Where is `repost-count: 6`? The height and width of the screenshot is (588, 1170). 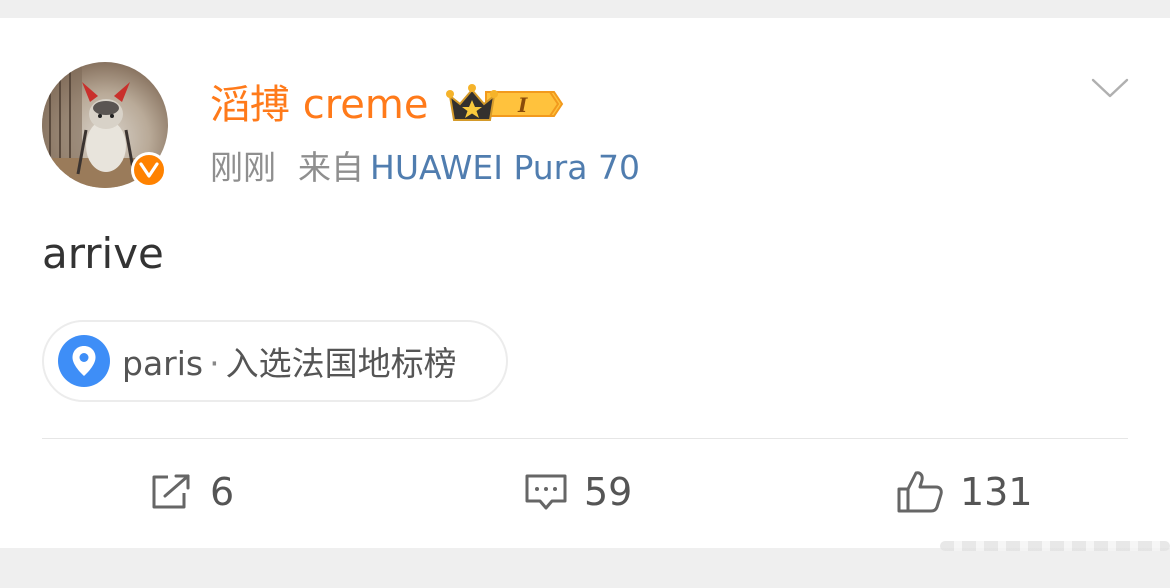 repost-count: 6 is located at coordinates (222, 492).